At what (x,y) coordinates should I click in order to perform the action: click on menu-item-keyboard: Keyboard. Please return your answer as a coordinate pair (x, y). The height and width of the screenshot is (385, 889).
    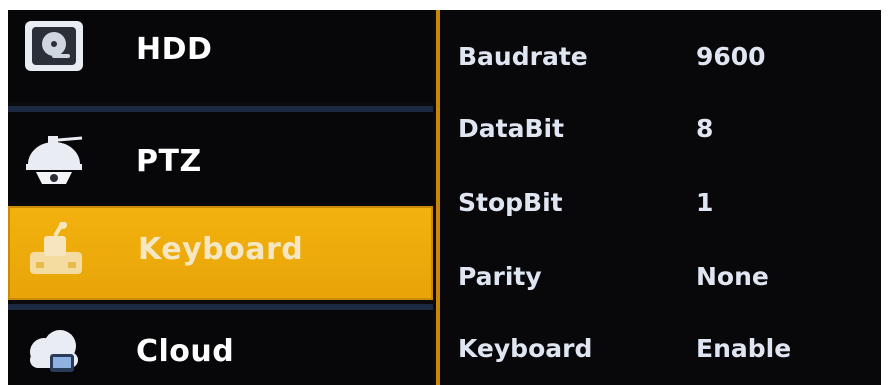
    Looking at the image, I should click on (220, 253).